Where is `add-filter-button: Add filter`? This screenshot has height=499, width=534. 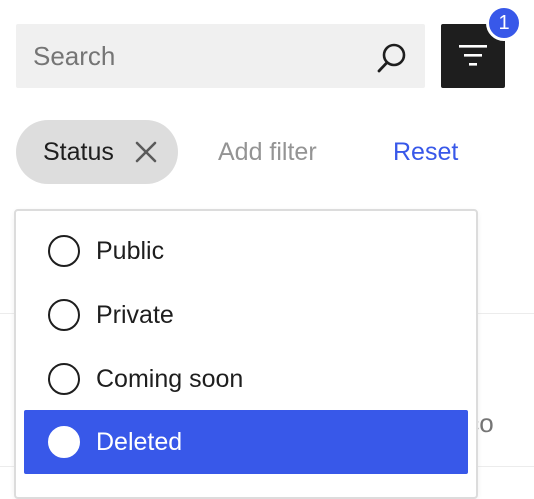
add-filter-button: Add filter is located at coordinates (267, 152).